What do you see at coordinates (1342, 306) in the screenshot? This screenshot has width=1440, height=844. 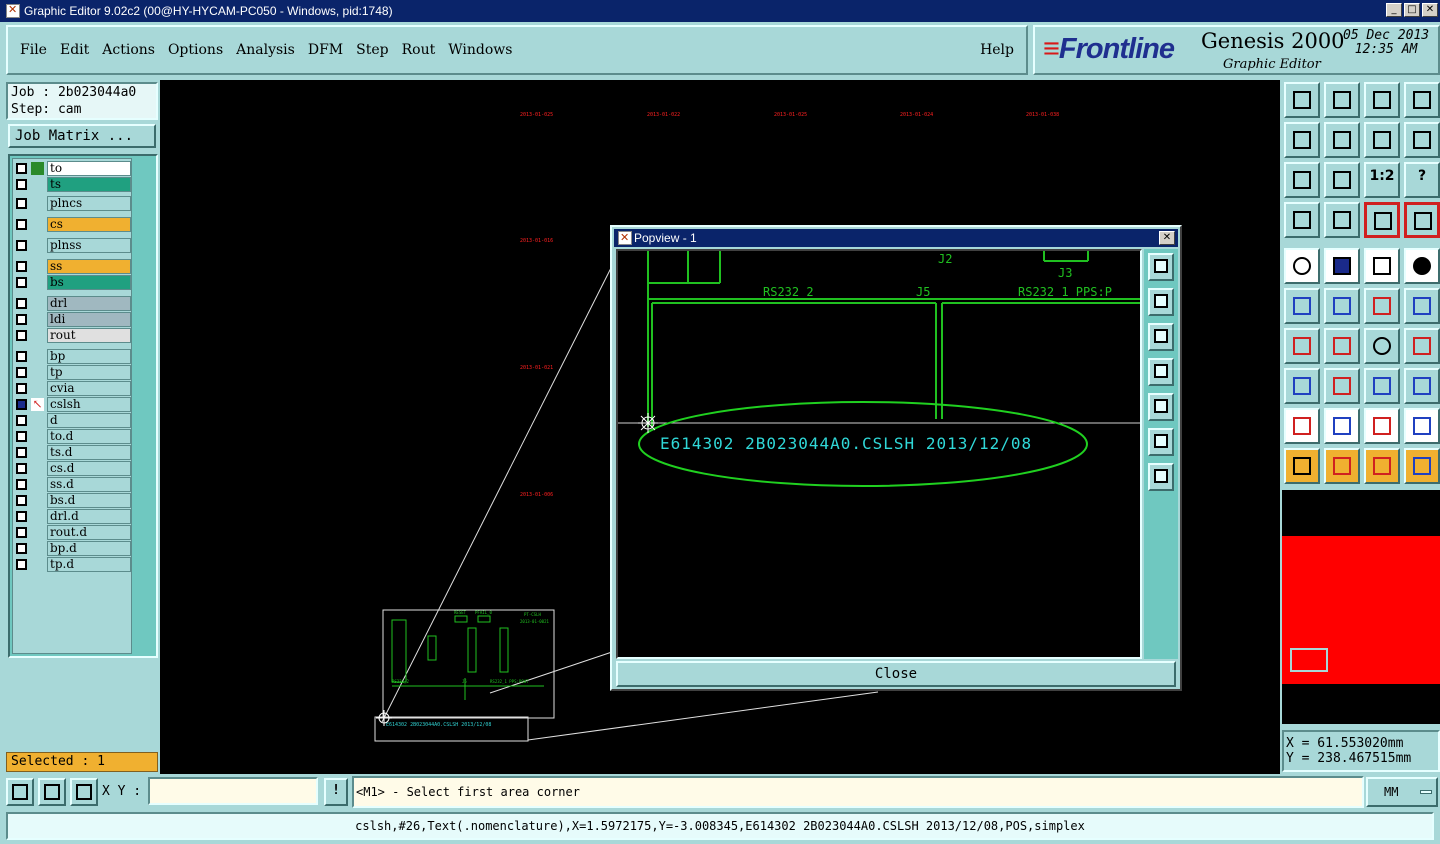 I see `cross-icon` at bounding box center [1342, 306].